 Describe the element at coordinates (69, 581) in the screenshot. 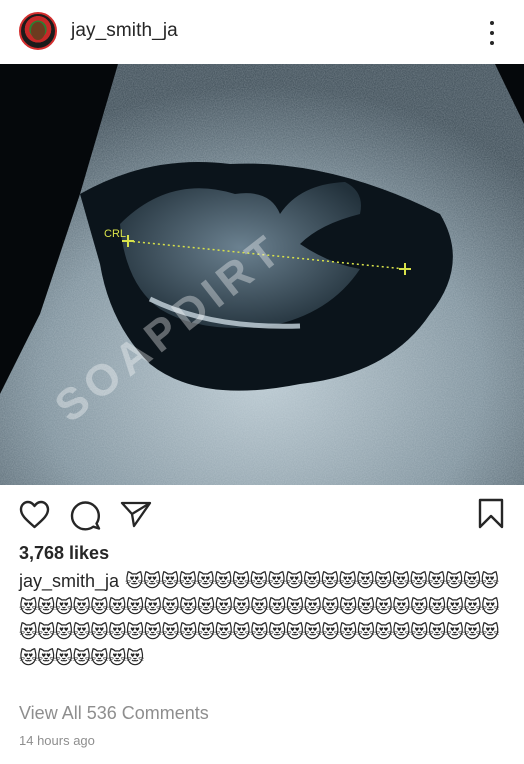

I see `caption-username: jay_smith_ja` at that location.